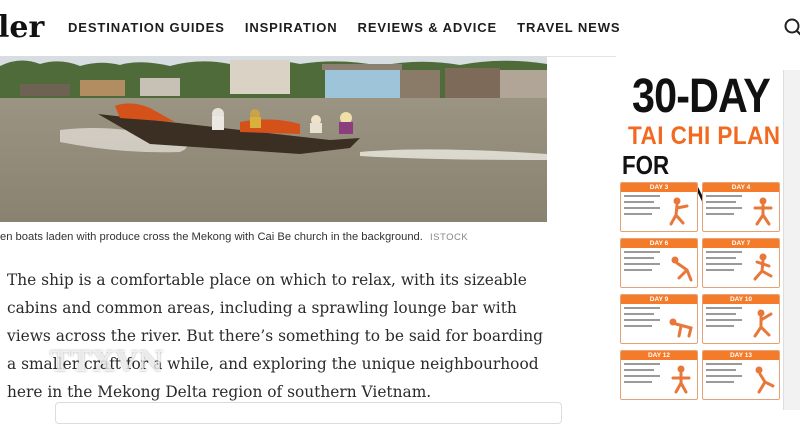 The height and width of the screenshot is (424, 800). I want to click on day-card: DAY 10, so click(741, 319).